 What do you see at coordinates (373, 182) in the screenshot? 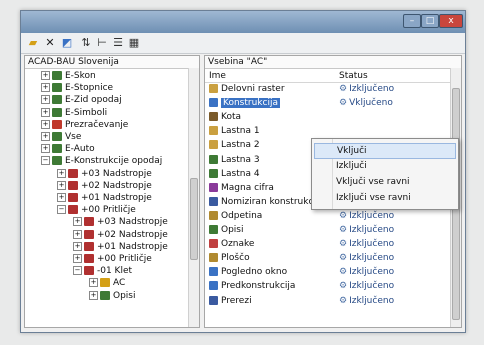
I see `context-menu-item: Vključi vse ravni` at bounding box center [373, 182].